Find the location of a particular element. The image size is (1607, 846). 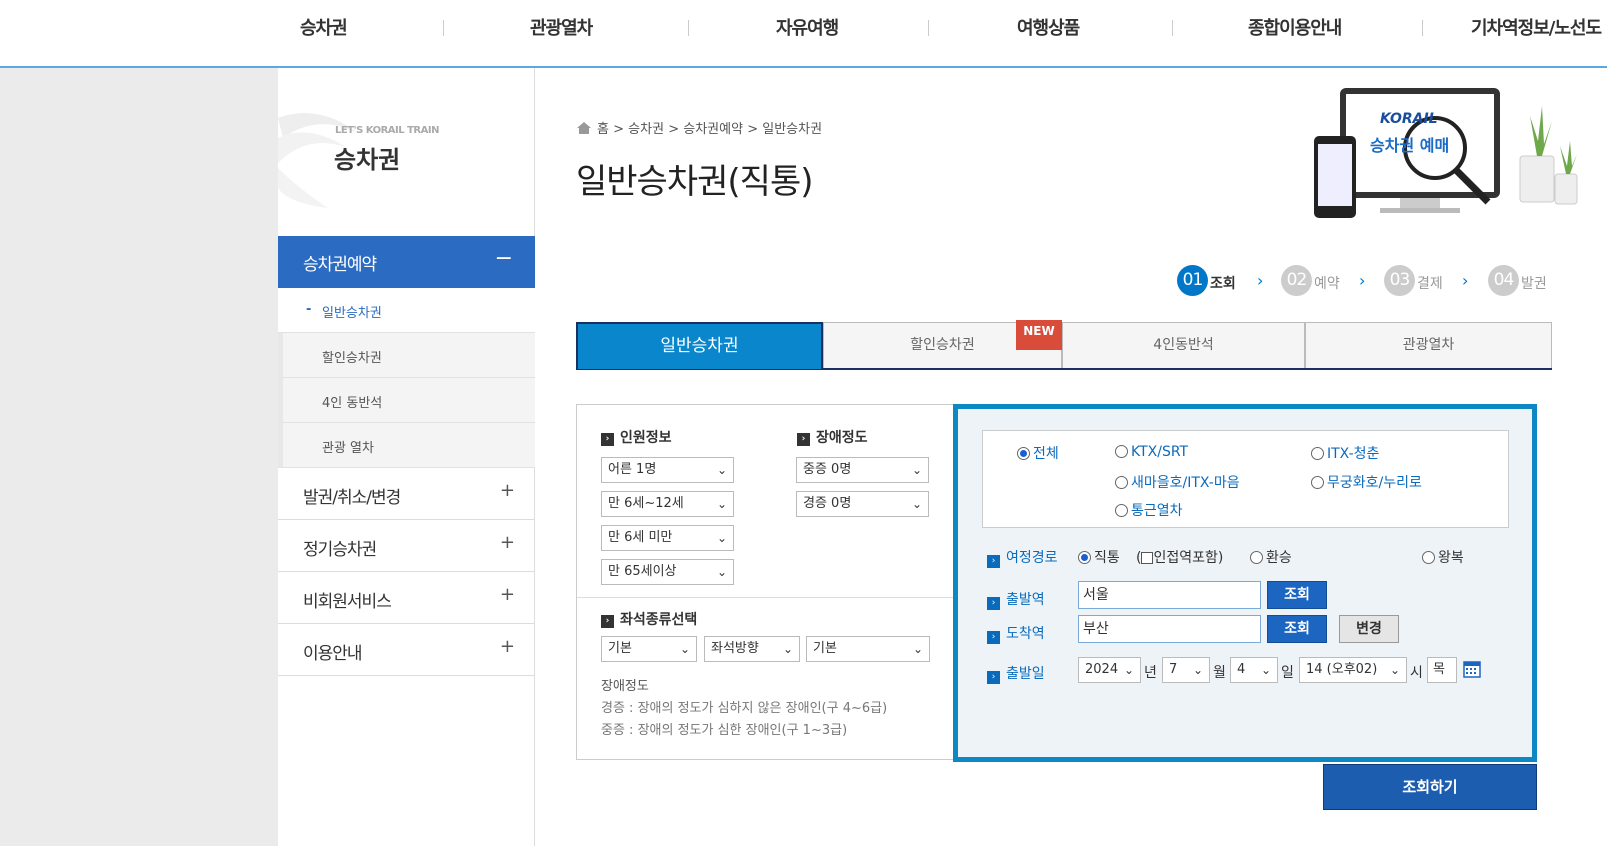

chevron-right-icon: › is located at coordinates (1260, 280).